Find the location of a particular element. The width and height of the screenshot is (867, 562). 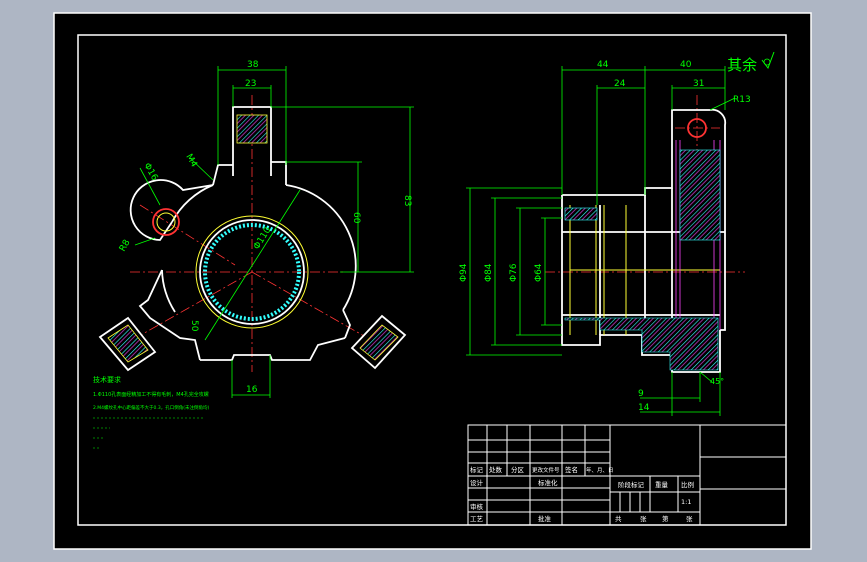

dim-14: 14 is located at coordinates (644, 408).